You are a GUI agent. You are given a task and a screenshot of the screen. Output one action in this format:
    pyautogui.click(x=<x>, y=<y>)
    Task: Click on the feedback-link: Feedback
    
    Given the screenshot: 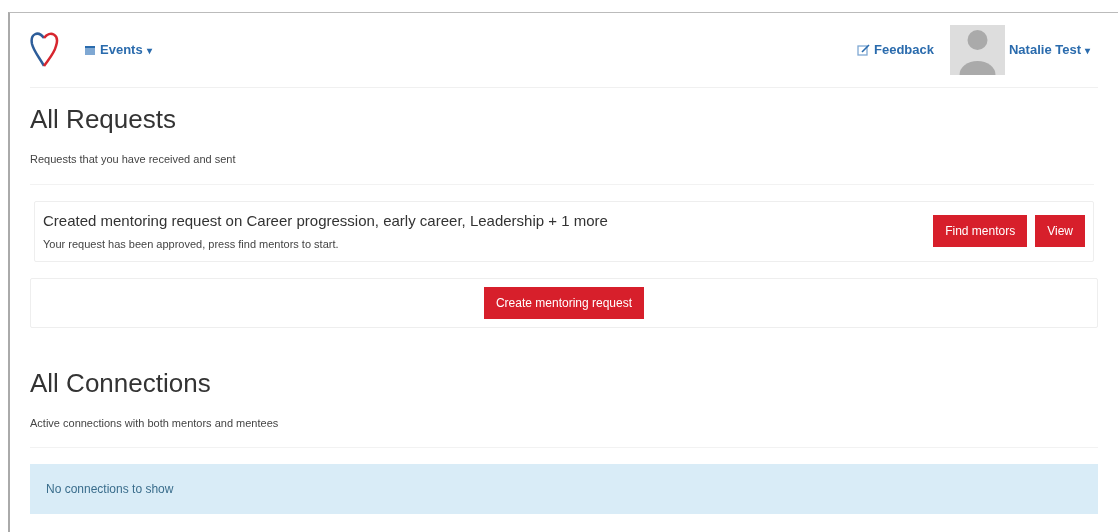 What is the action you would take?
    pyautogui.click(x=895, y=50)
    